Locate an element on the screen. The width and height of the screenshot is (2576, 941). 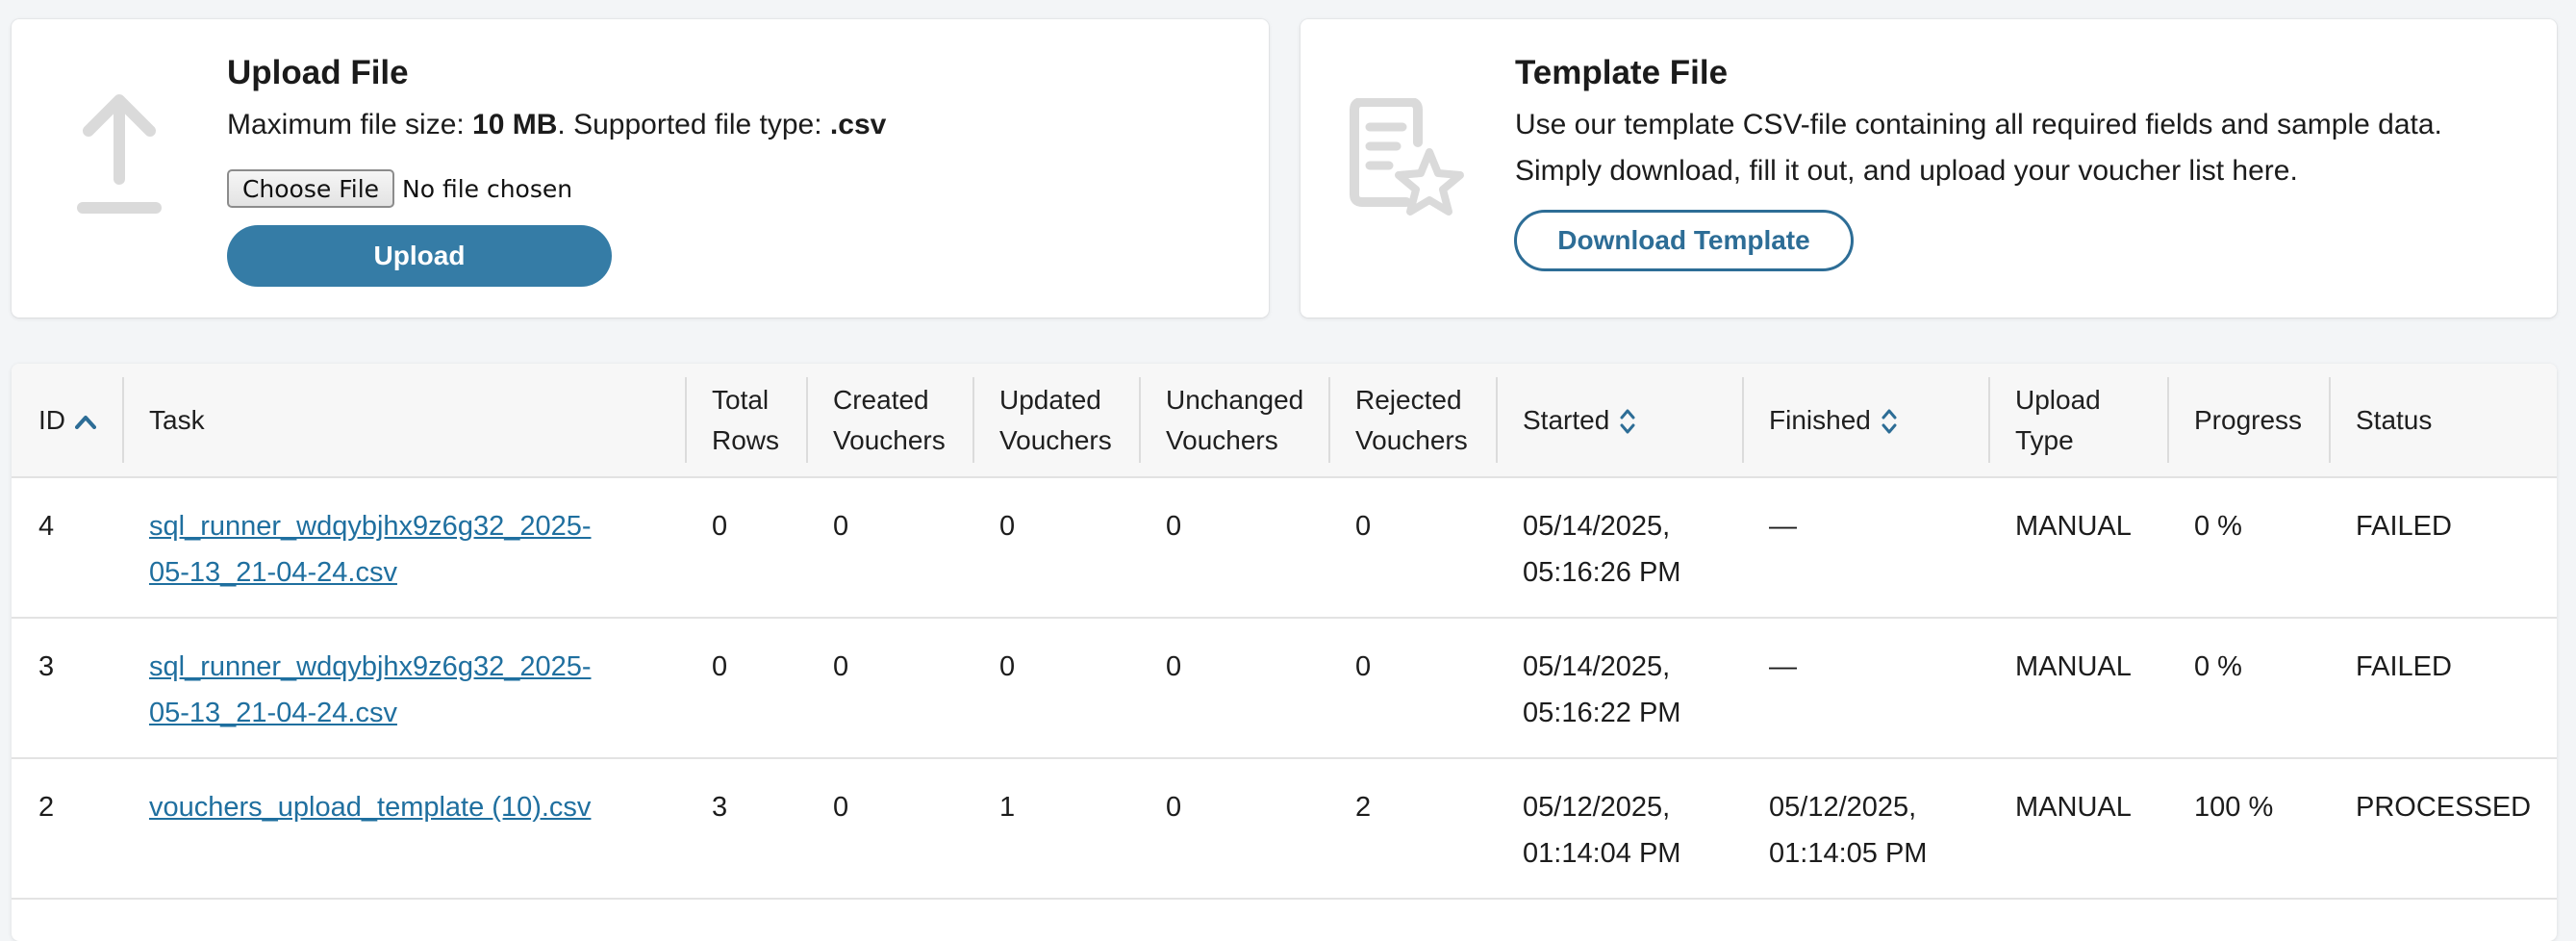
document-star-icon is located at coordinates (1407, 157).